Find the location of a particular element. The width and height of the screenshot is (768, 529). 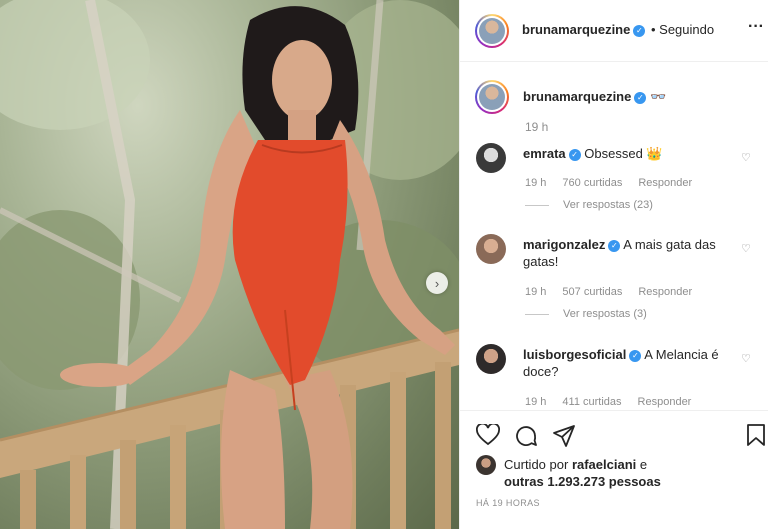

commenter-username: emrata is located at coordinates (544, 153).